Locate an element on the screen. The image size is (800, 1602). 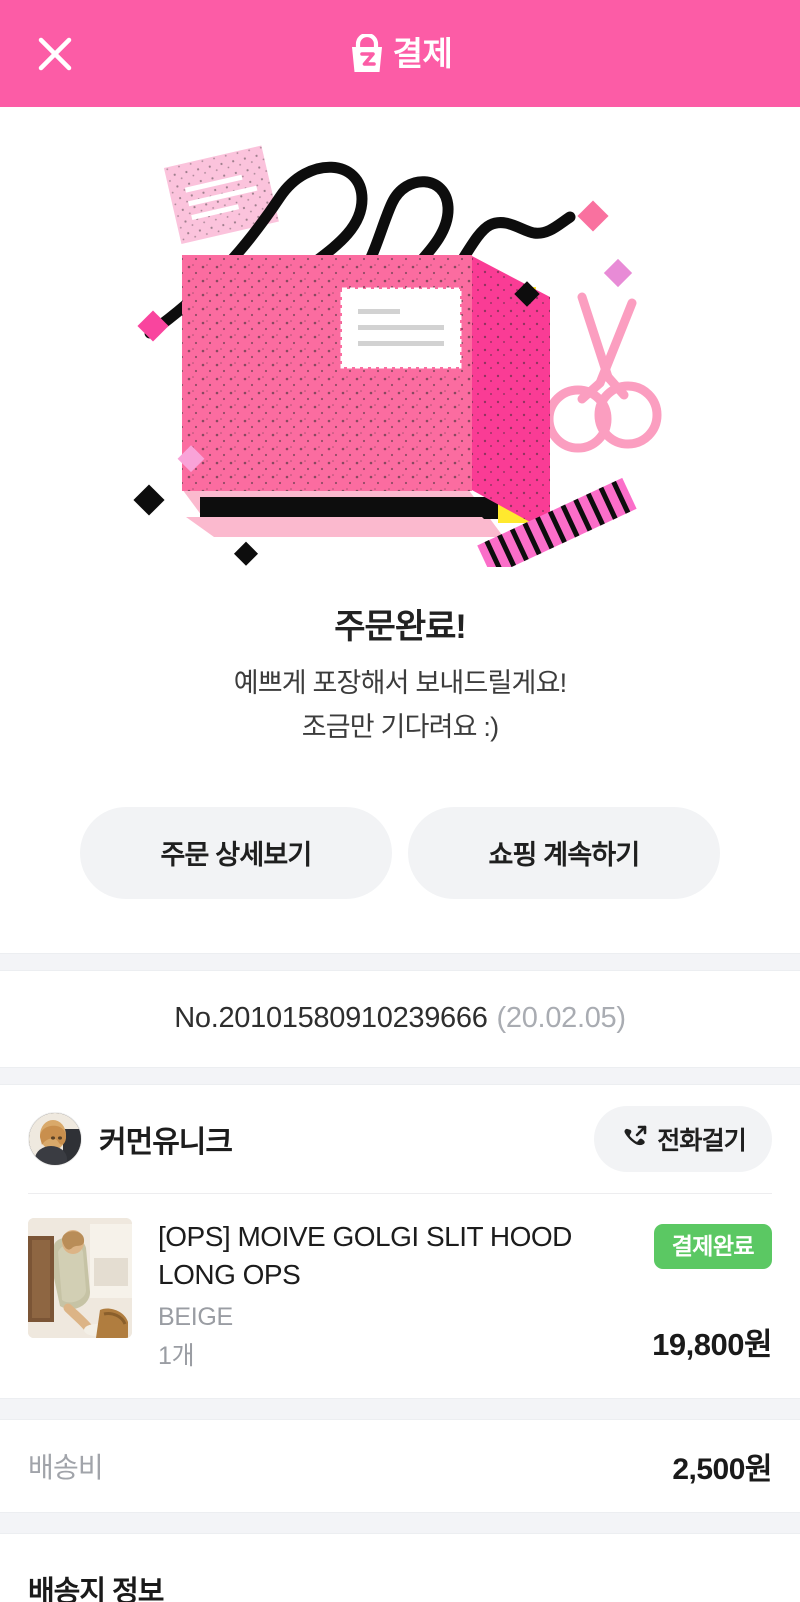
order-date: (20.02.05) is located at coordinates (561, 1018).